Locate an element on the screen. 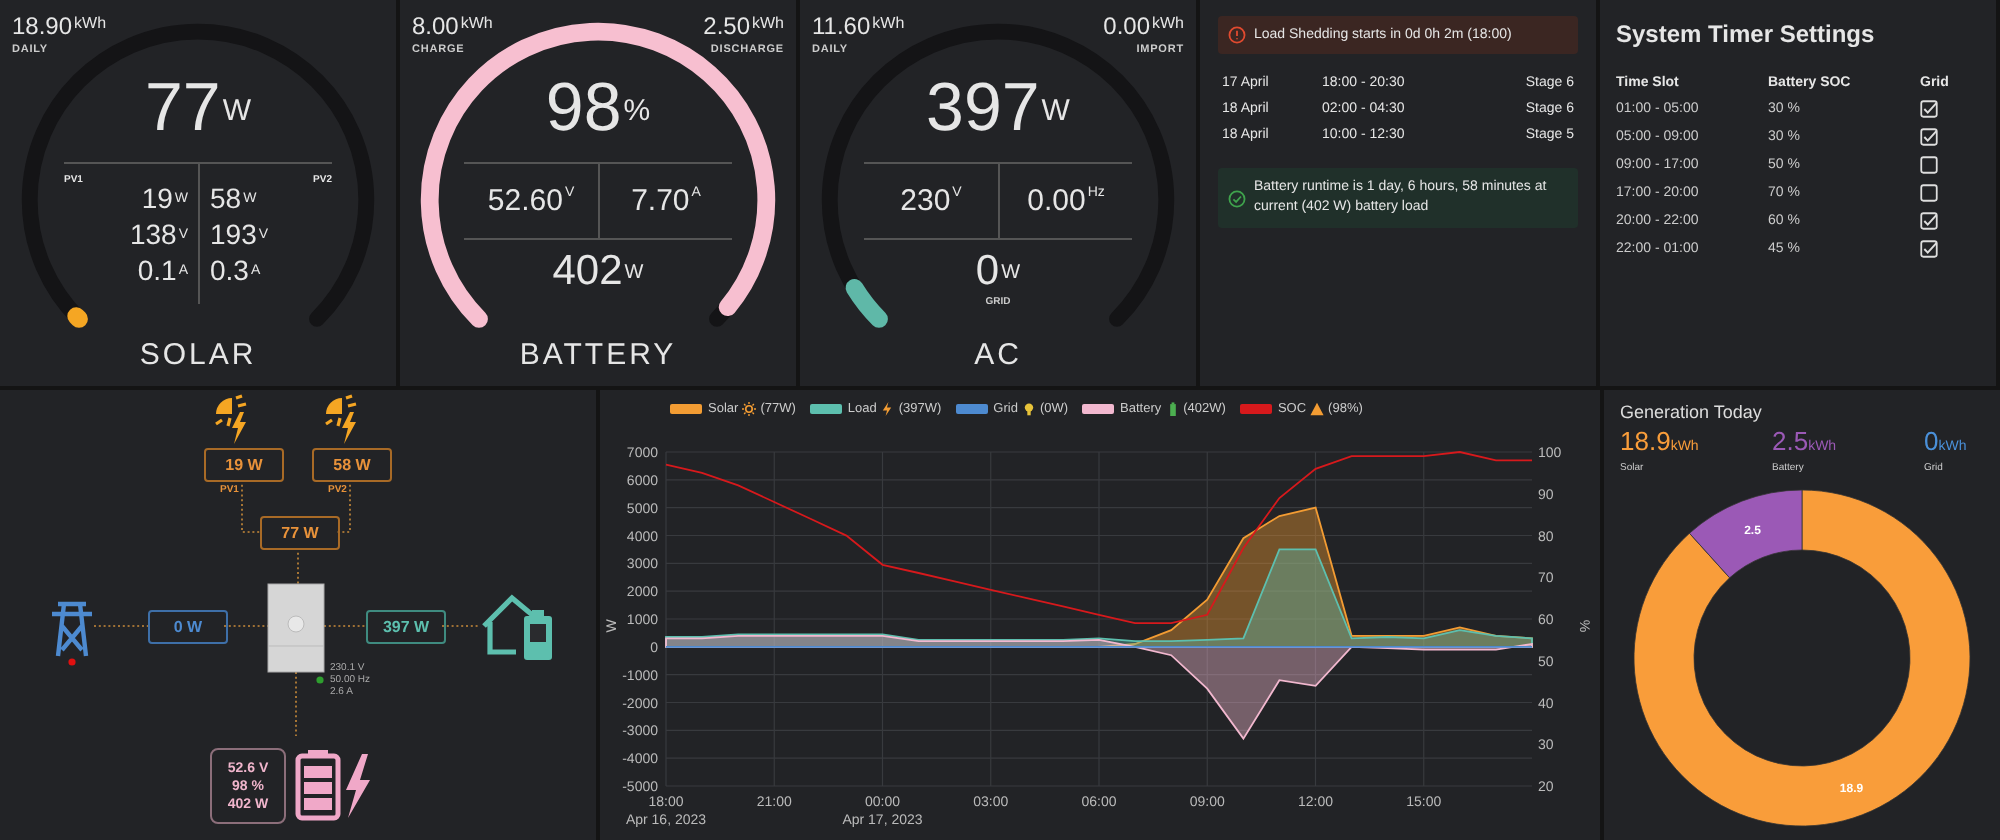 The image size is (2000, 840). panel-title: Generation Today is located at coordinates (1692, 412).